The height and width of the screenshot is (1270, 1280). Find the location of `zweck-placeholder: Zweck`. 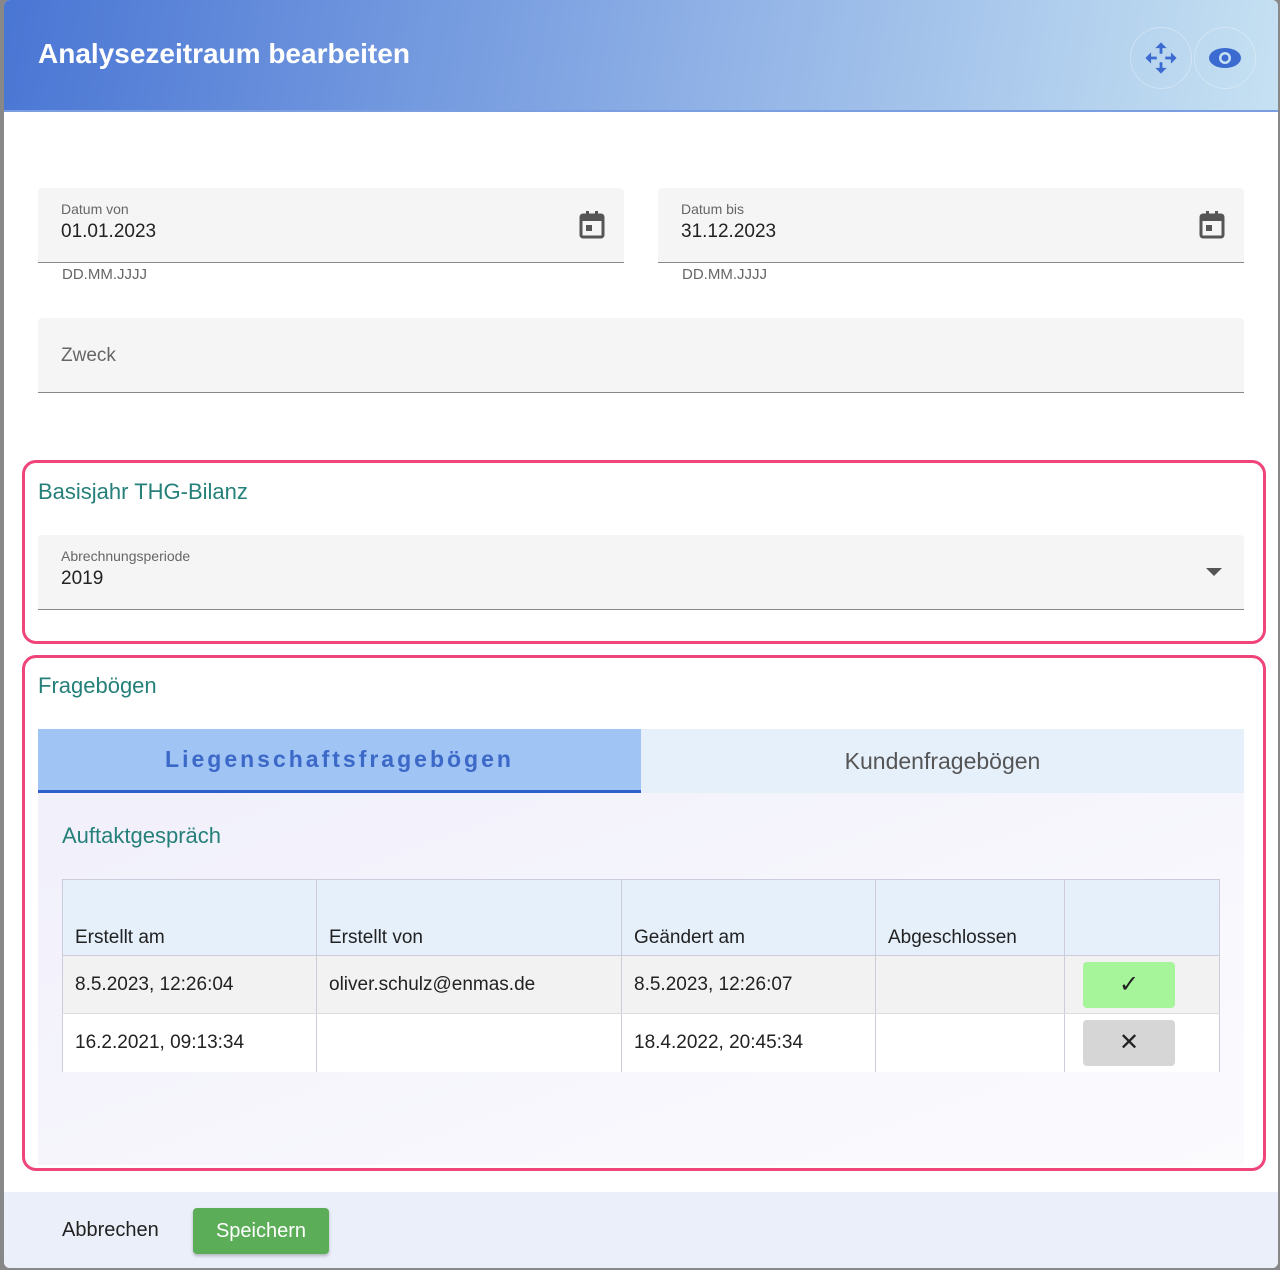

zweck-placeholder: Zweck is located at coordinates (88, 355).